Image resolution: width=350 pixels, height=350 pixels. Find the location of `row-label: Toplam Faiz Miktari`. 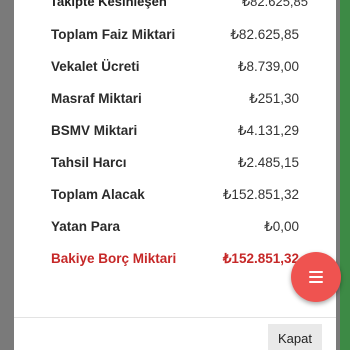

row-label: Toplam Faiz Miktari is located at coordinates (113, 34).